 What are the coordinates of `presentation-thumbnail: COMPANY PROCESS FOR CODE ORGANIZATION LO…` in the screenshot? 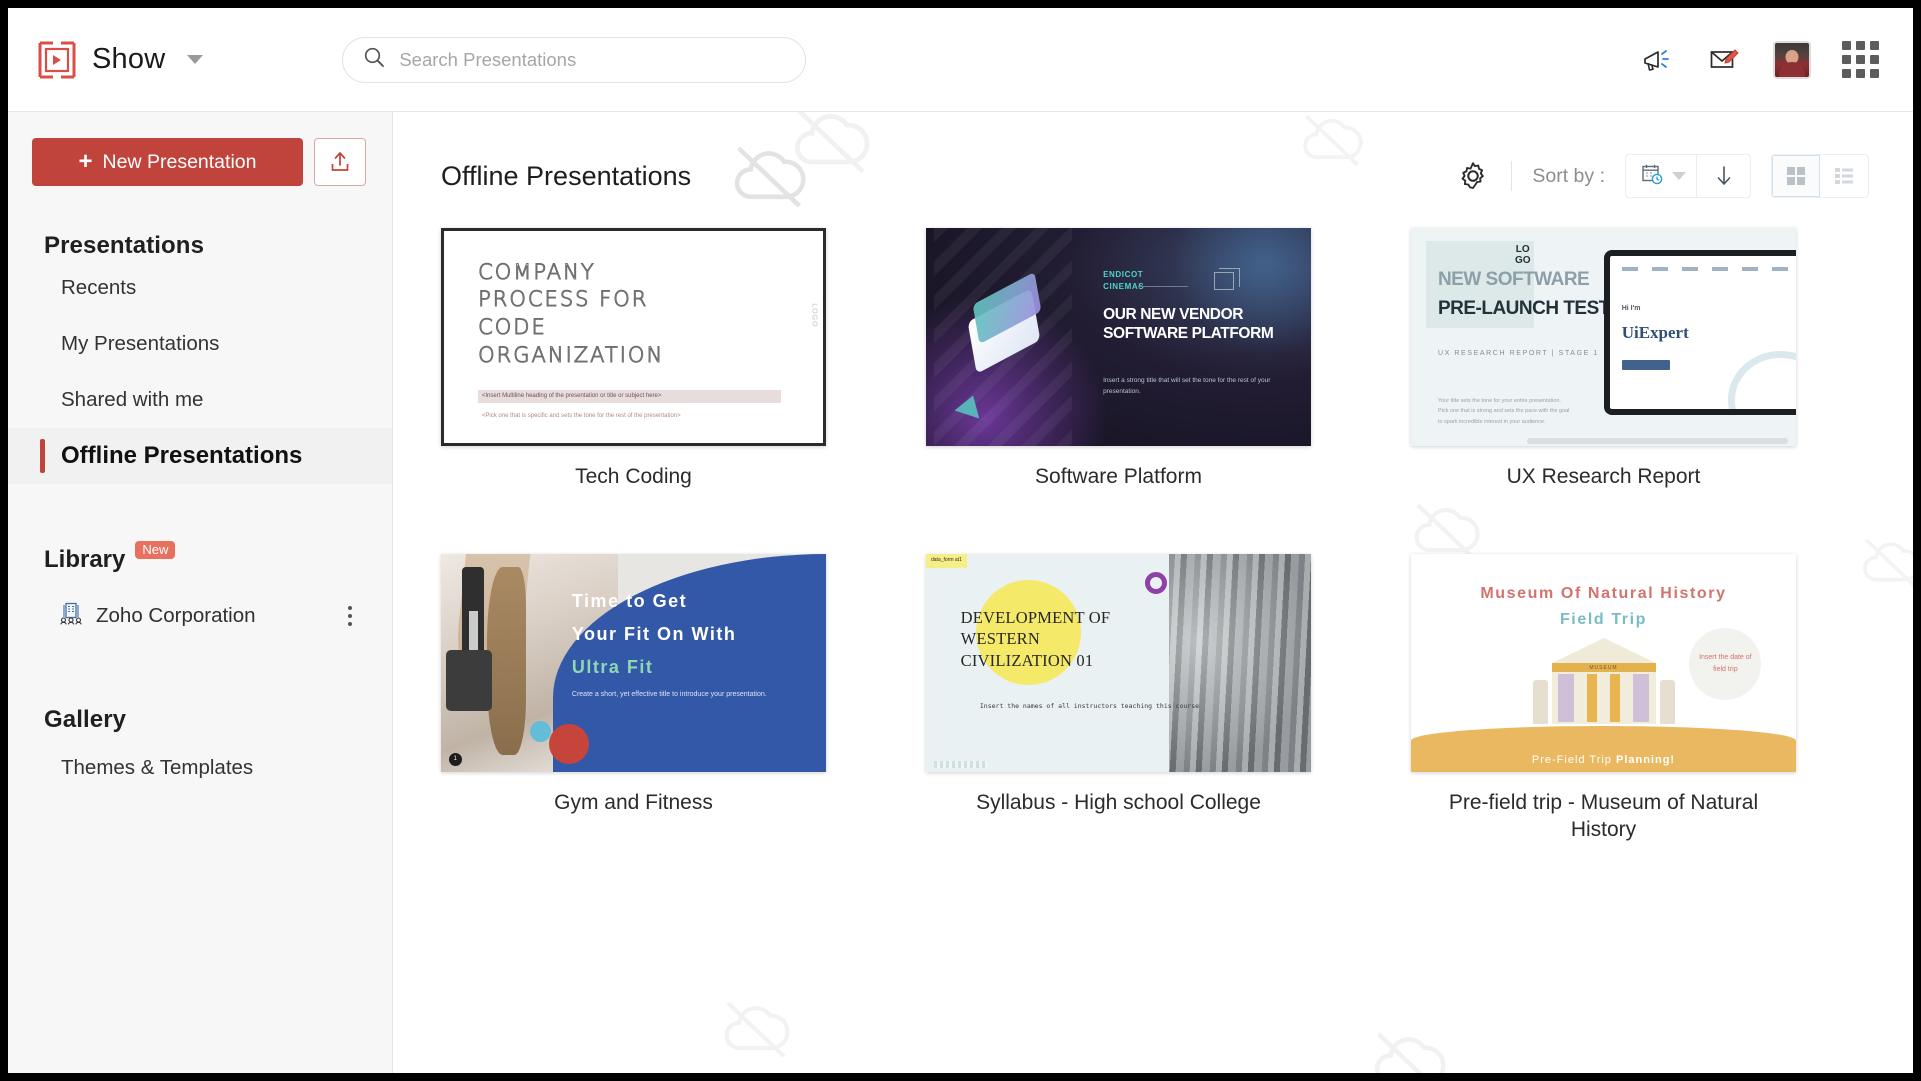 It's located at (633, 337).